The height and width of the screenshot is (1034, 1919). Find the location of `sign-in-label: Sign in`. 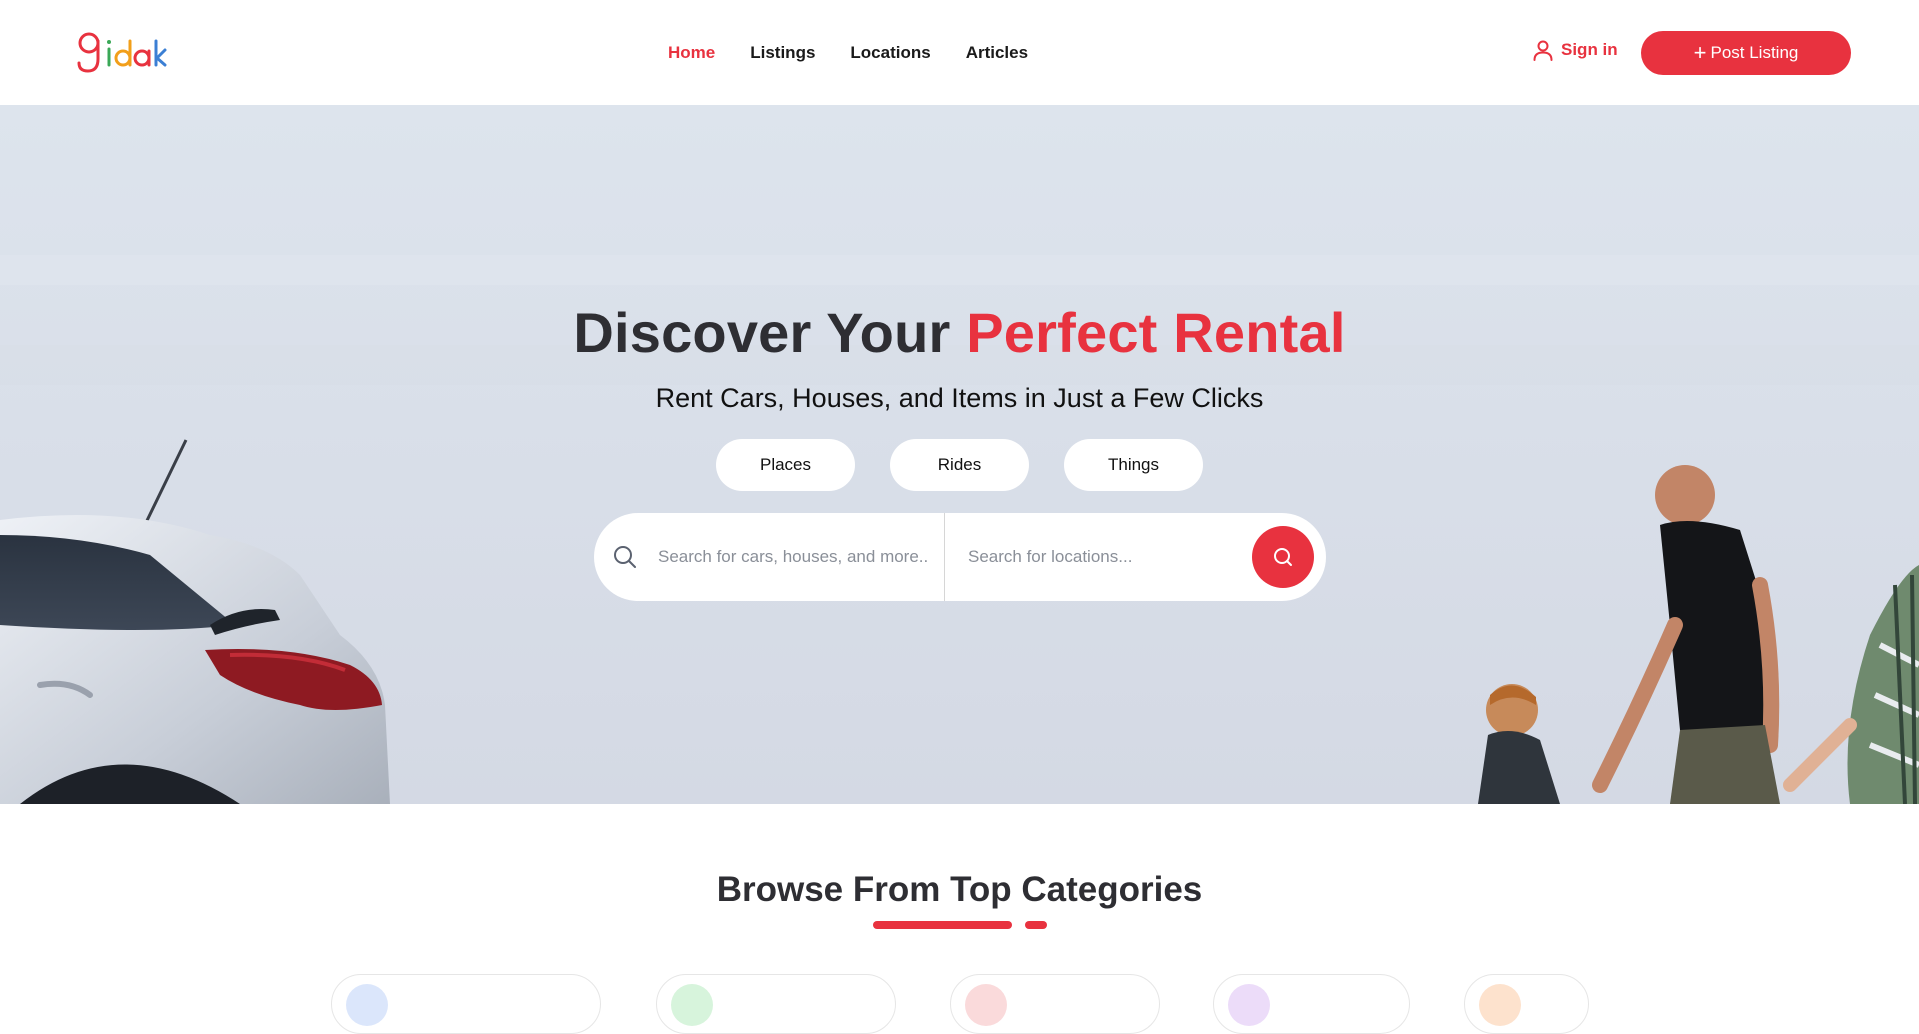

sign-in-label: Sign in is located at coordinates (1589, 49).